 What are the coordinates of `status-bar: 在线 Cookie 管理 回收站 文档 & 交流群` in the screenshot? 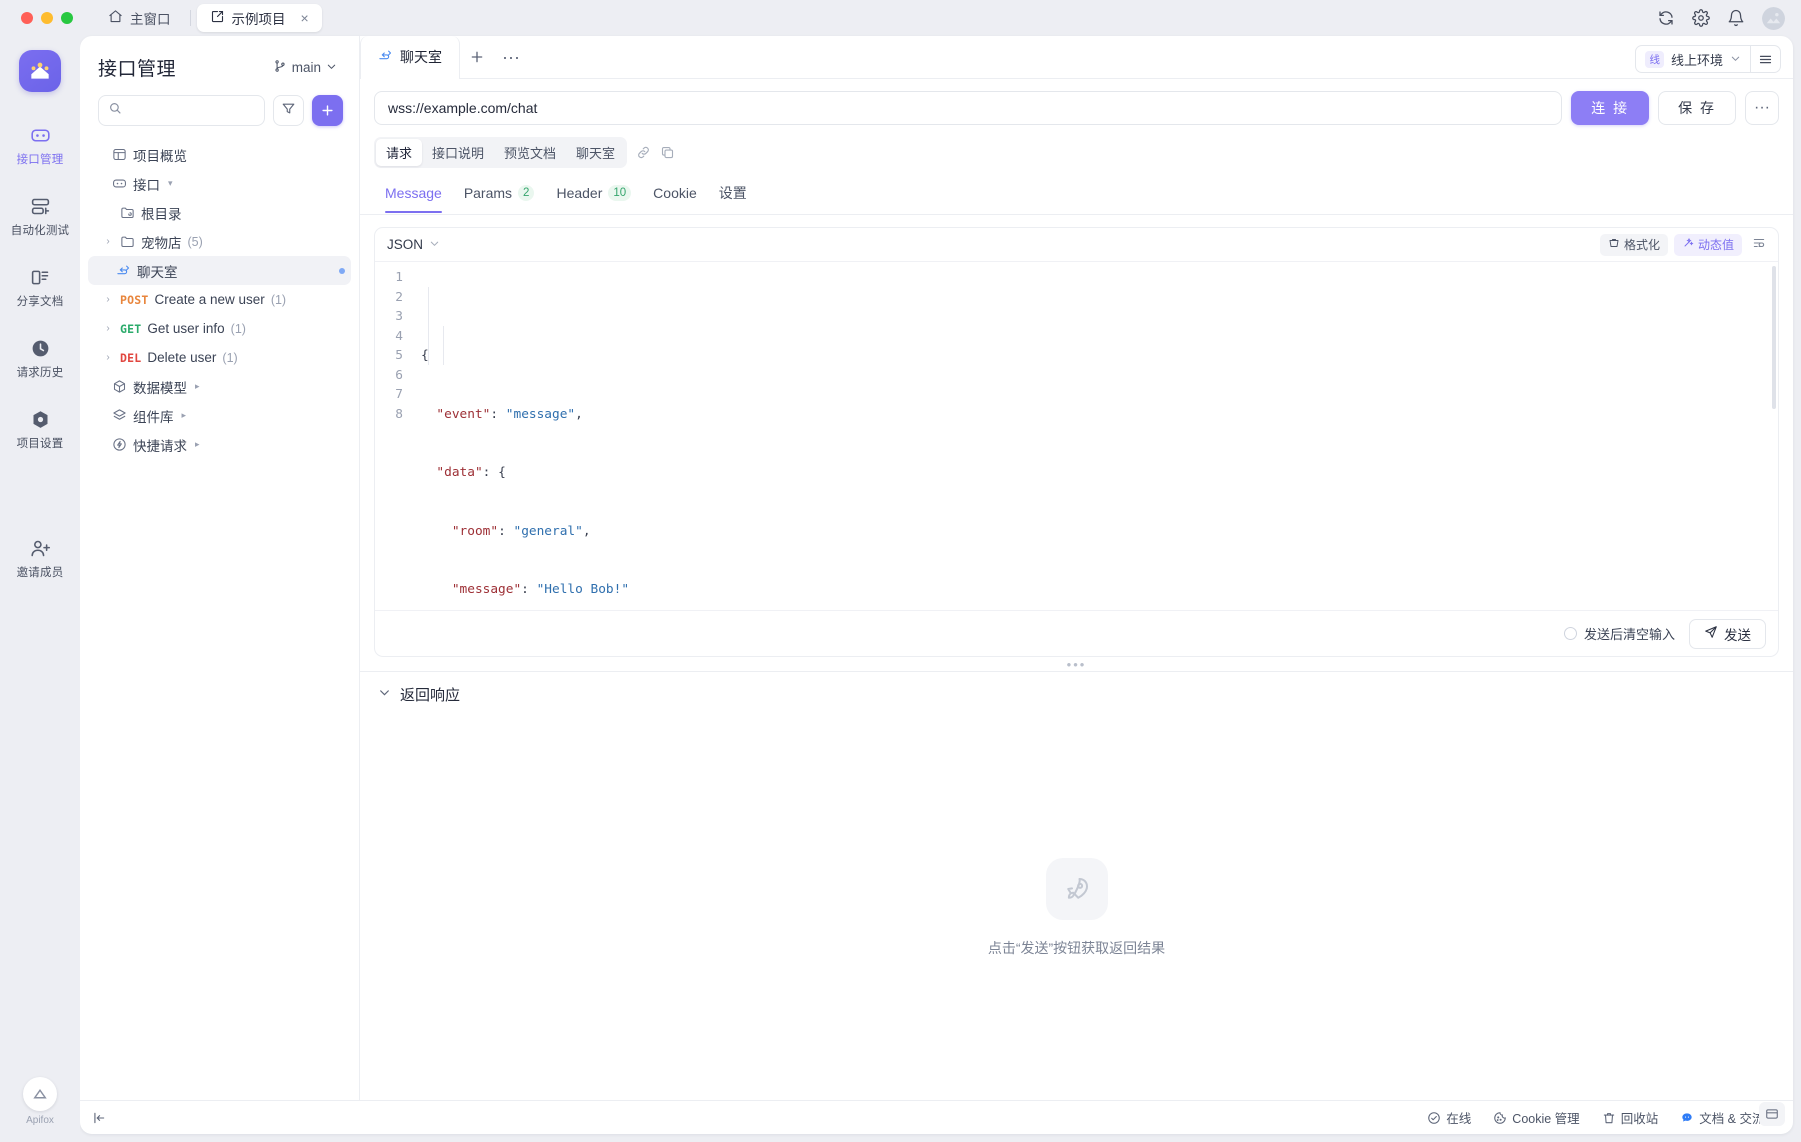 It's located at (936, 1117).